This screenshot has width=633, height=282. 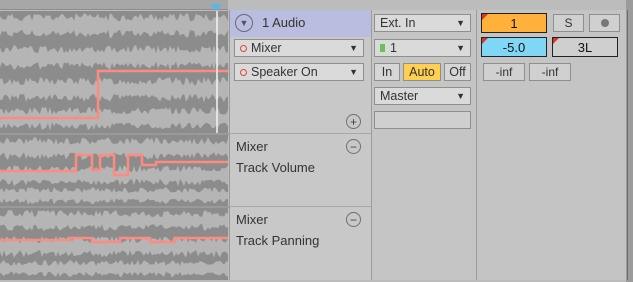 I want to click on output-chooser: Master ▼, so click(x=422, y=96).